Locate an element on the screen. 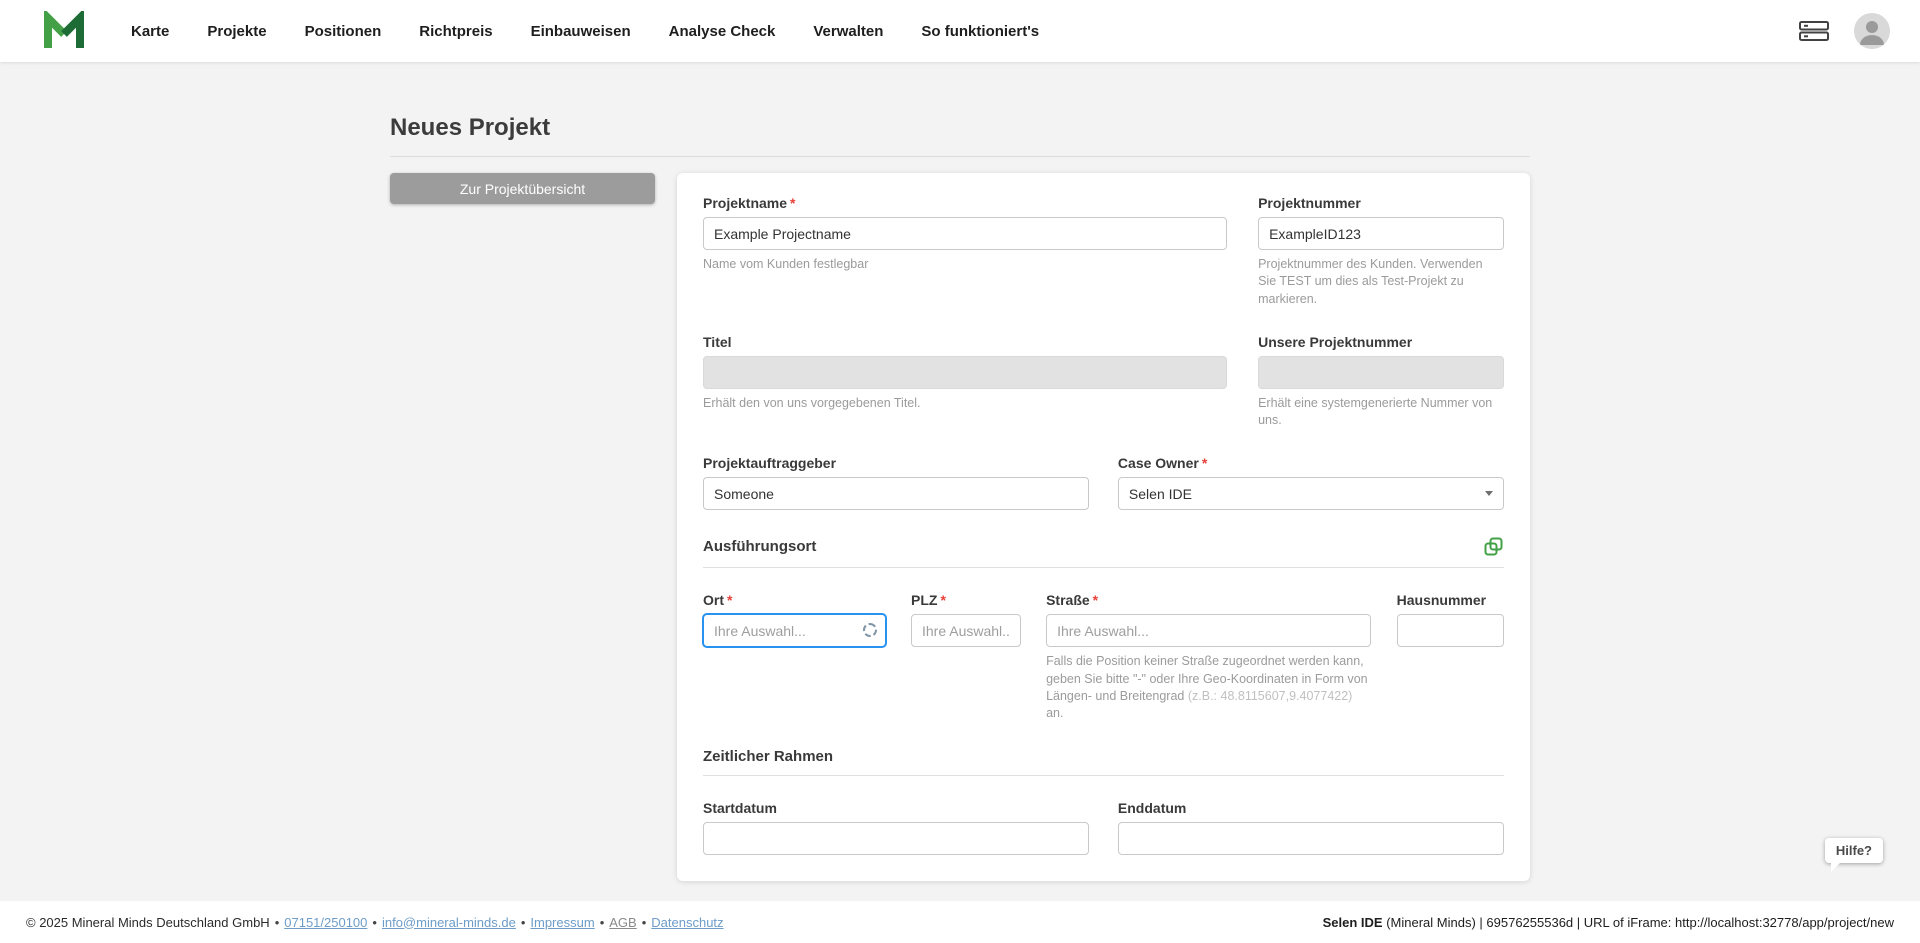 This screenshot has height=943, width=1920. ort-input is located at coordinates (794, 631).